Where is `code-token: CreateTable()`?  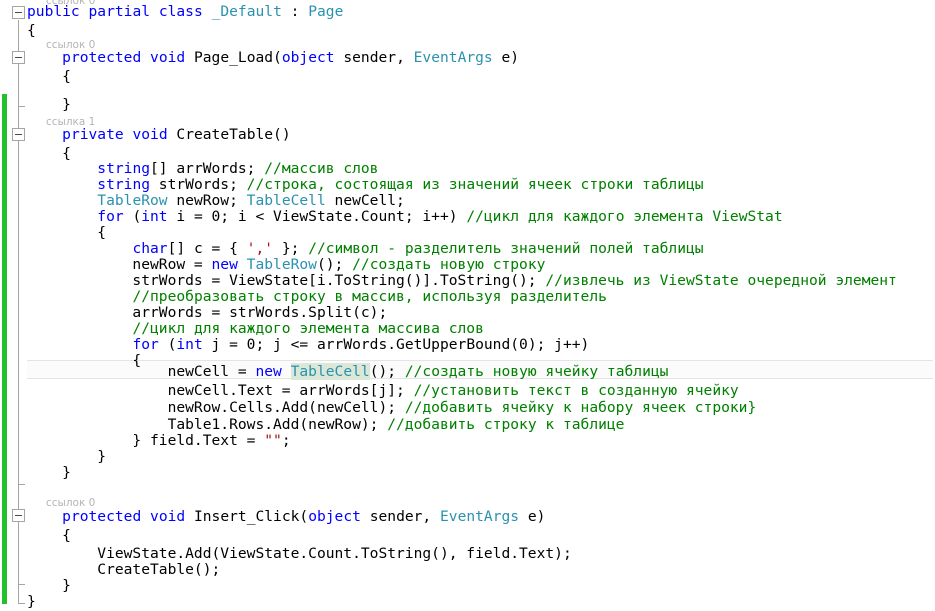
code-token: CreateTable() is located at coordinates (229, 134).